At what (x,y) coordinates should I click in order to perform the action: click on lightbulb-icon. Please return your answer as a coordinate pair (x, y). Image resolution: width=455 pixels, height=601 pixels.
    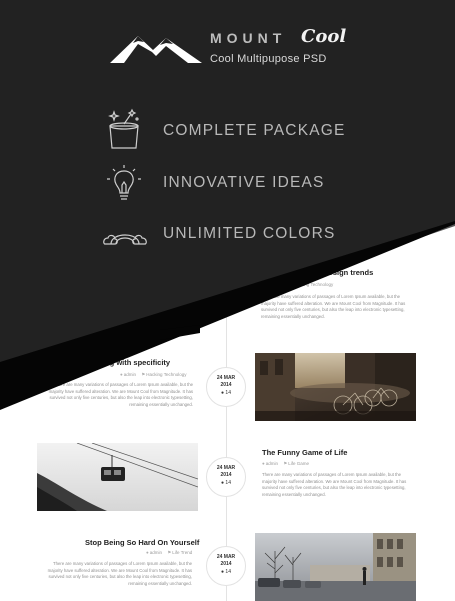
    Looking at the image, I should click on (124, 186).